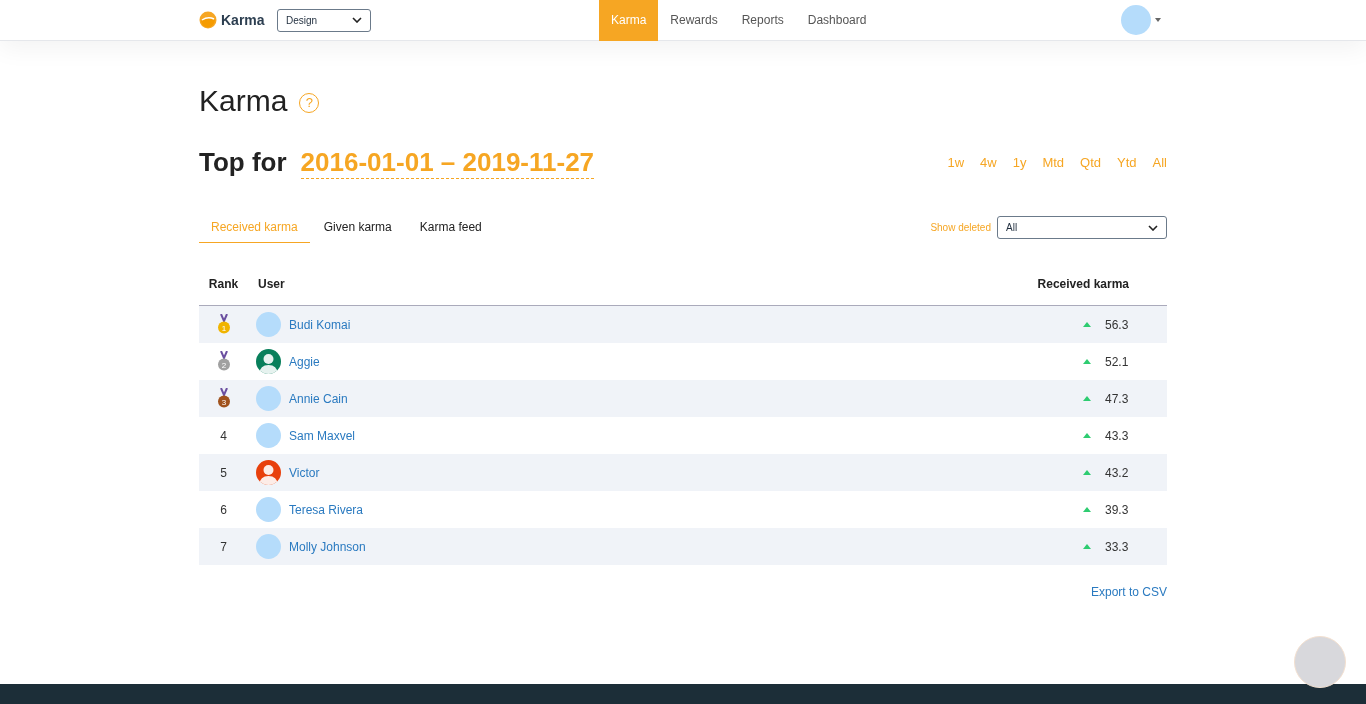 This screenshot has width=1366, height=704. What do you see at coordinates (304, 472) in the screenshot?
I see `user-link: Victor` at bounding box center [304, 472].